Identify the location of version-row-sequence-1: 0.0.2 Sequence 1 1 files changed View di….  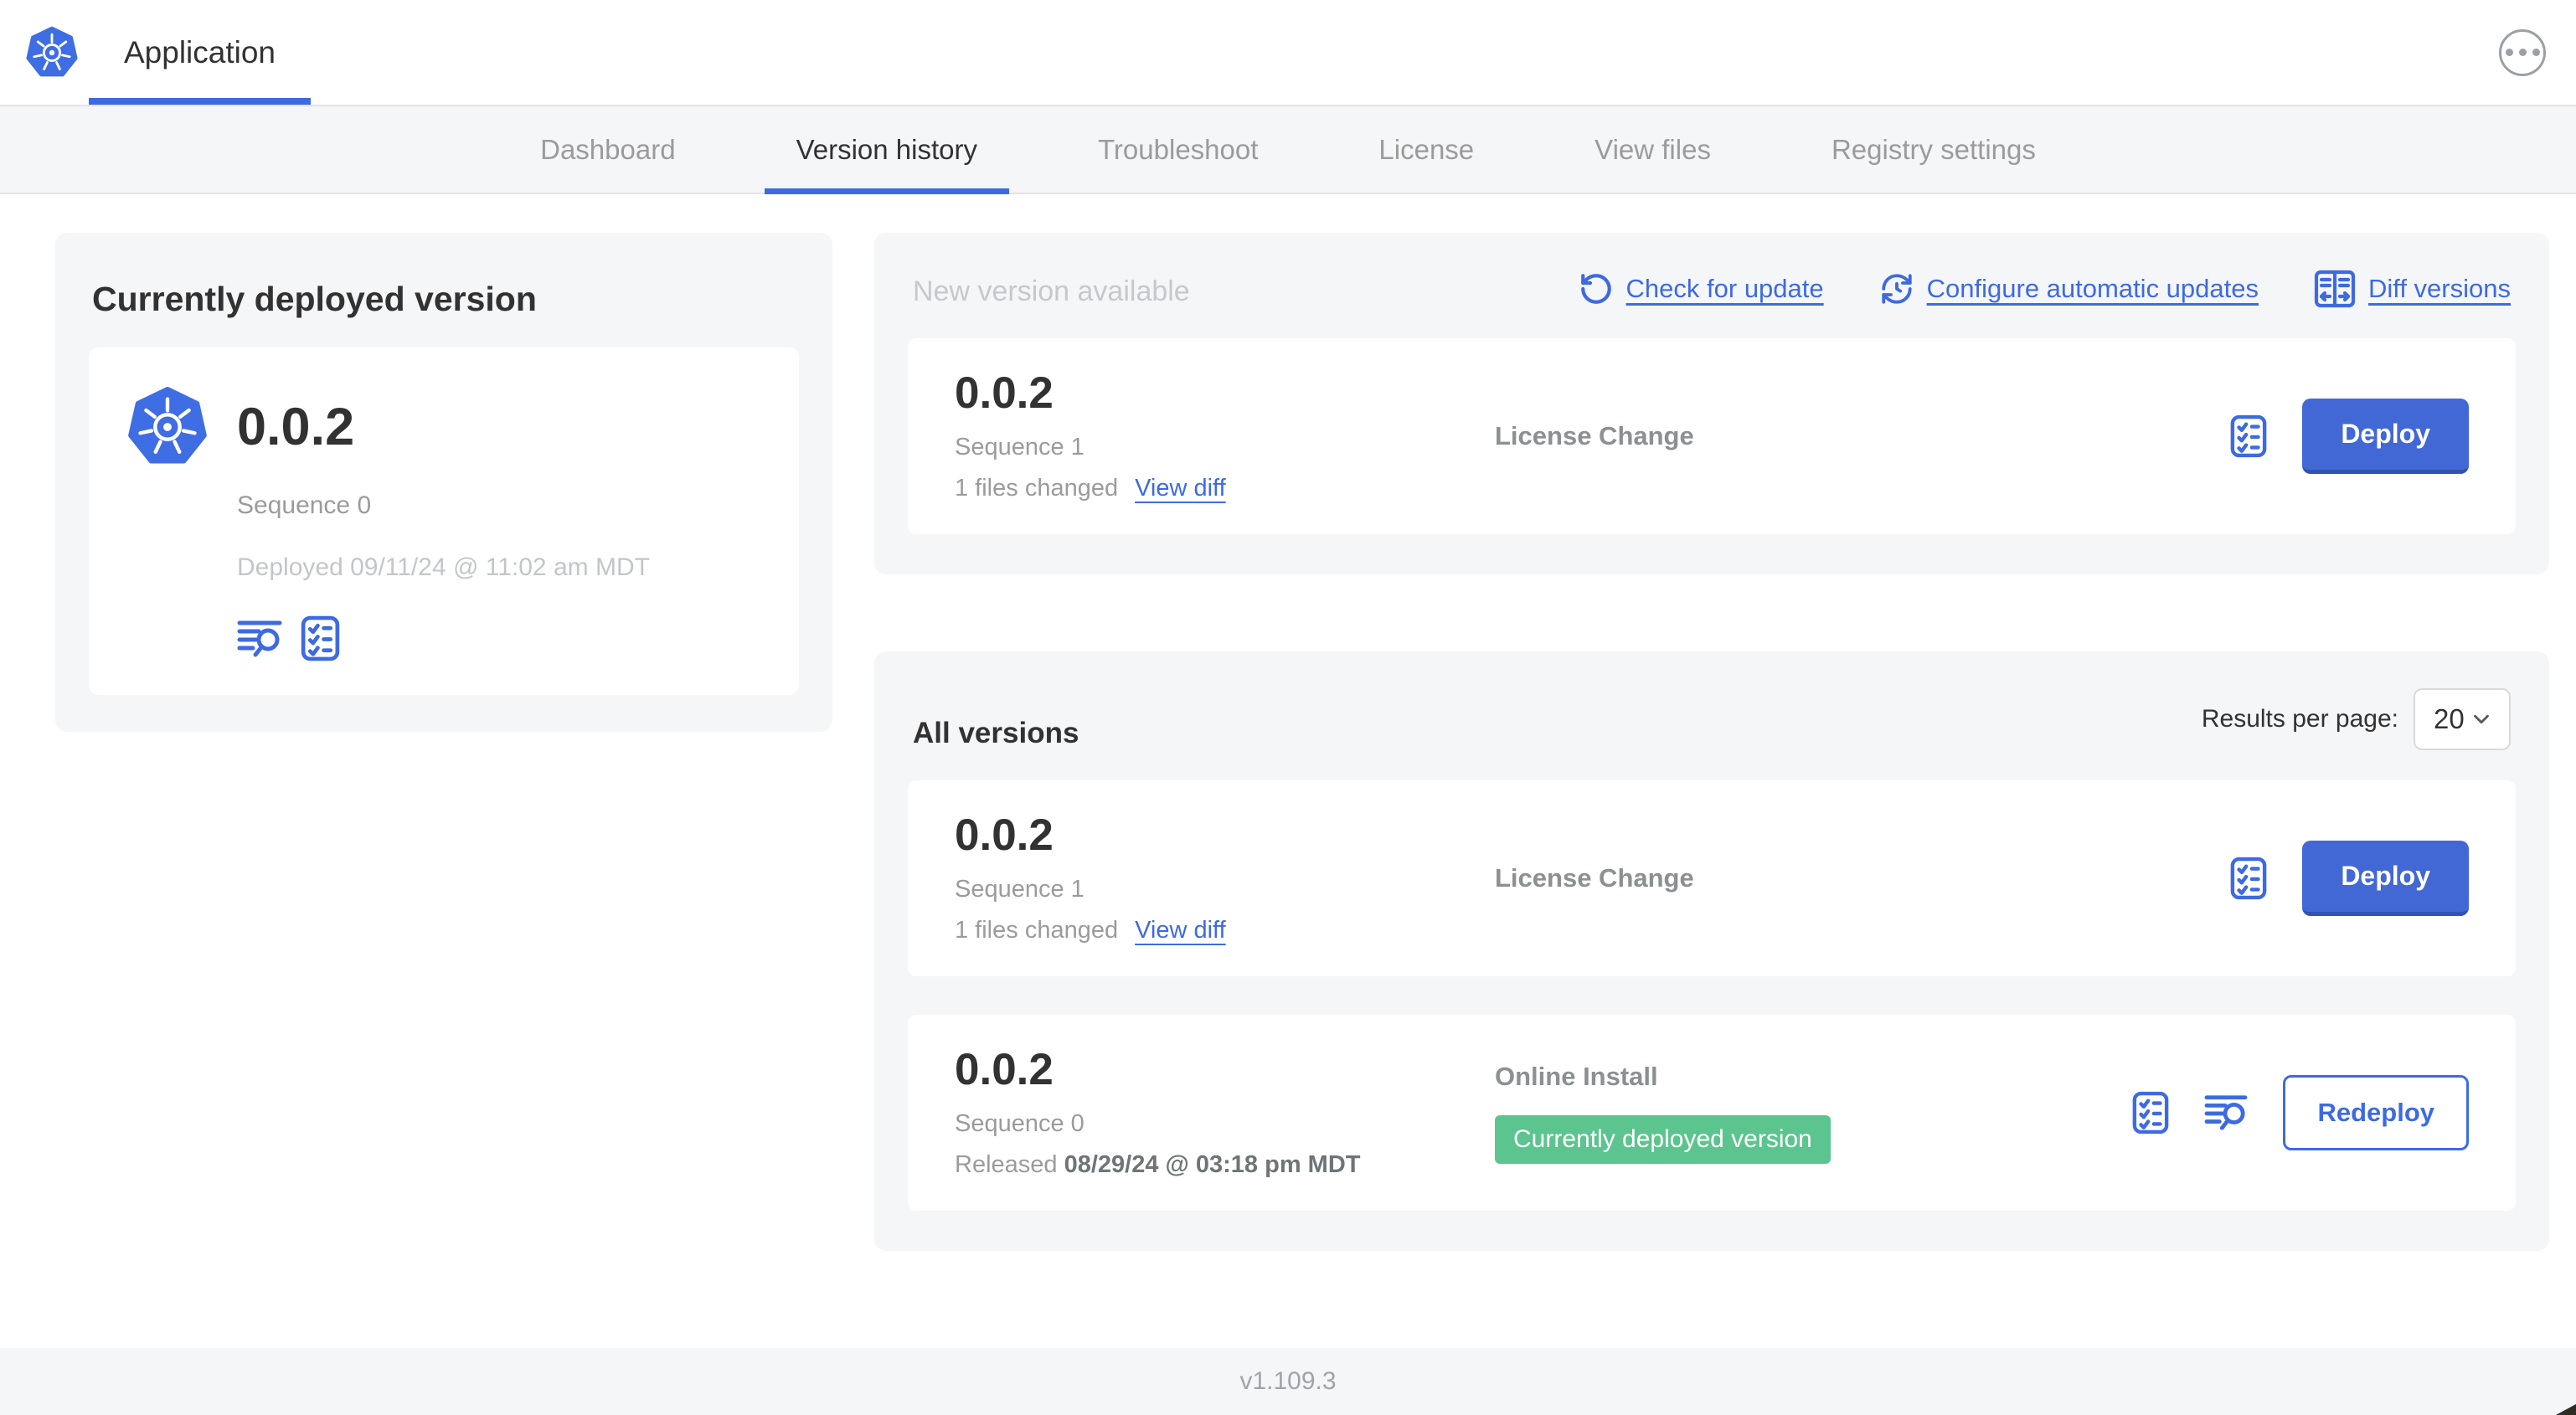
(1712, 878).